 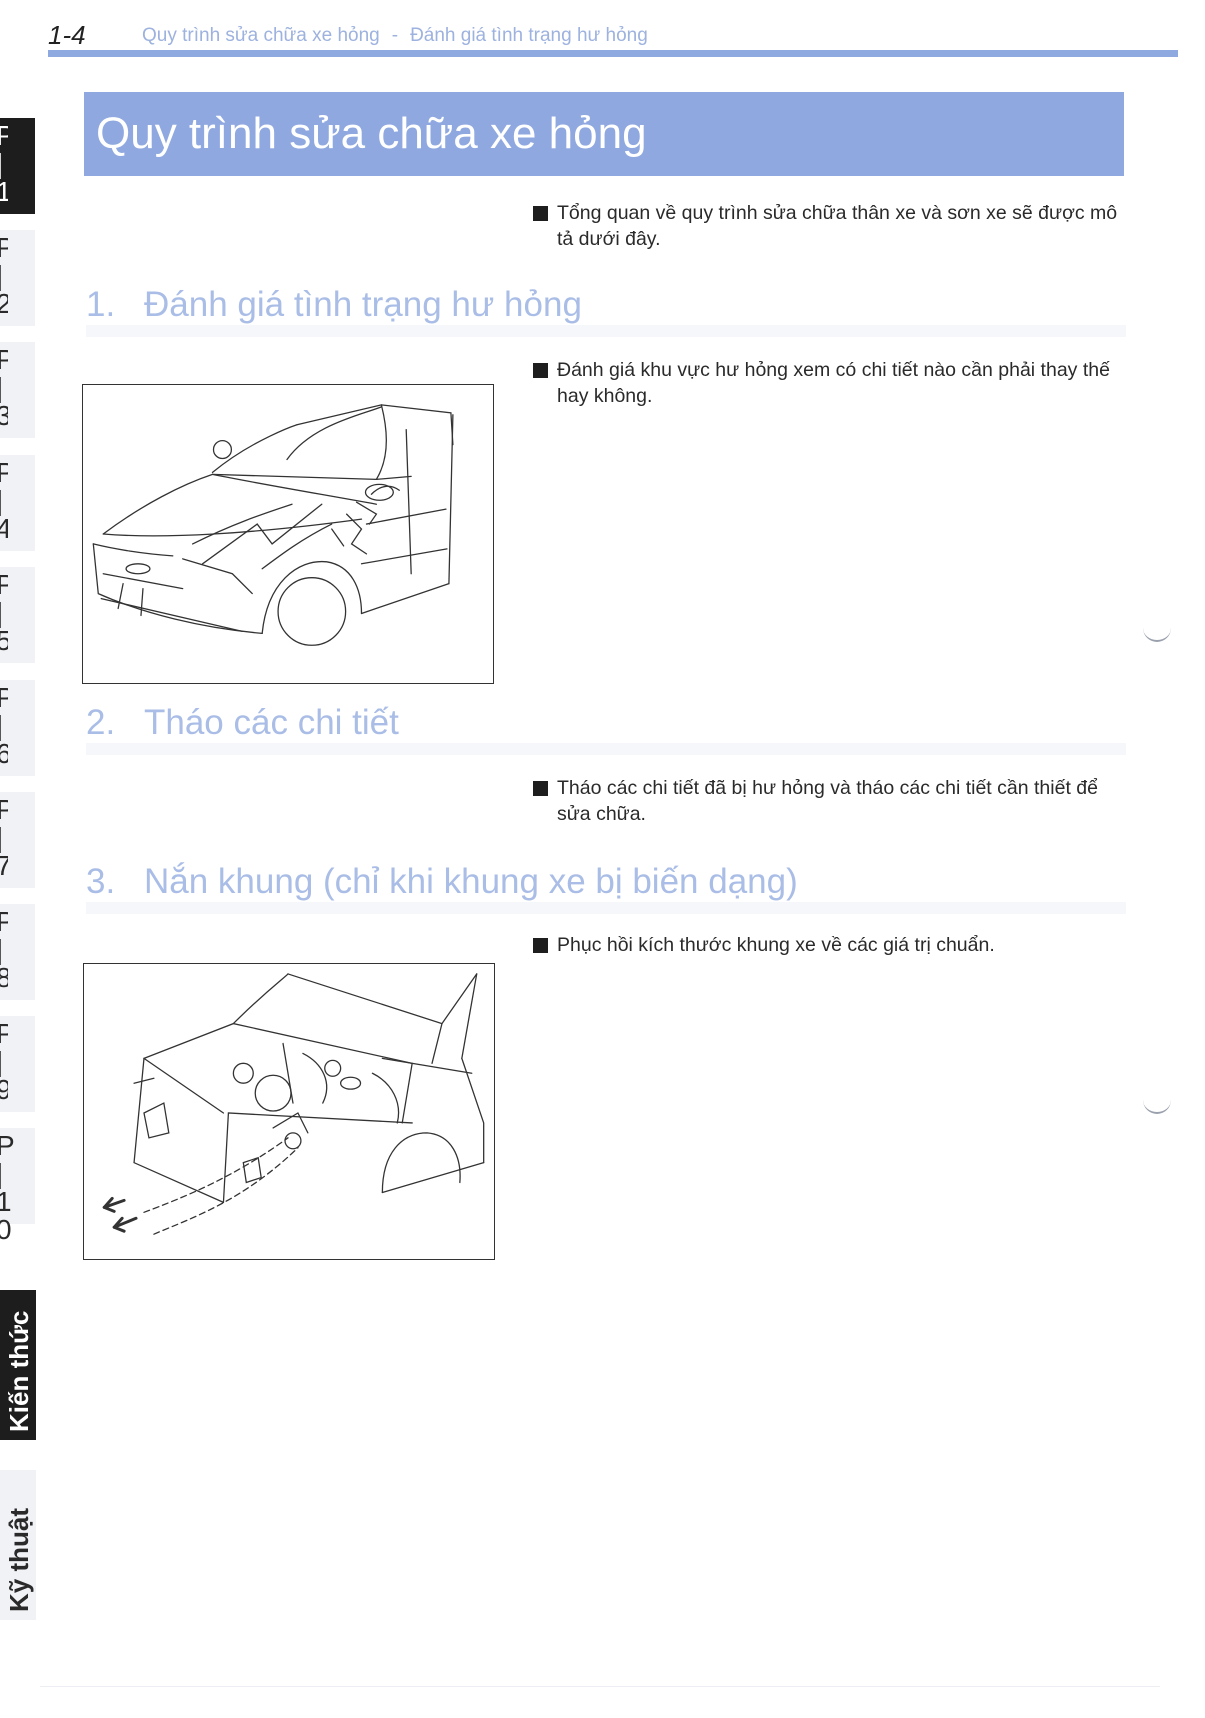 I want to click on breadcrumb-item: Quy trình sửa chữa xe hỏng, so click(x=261, y=35).